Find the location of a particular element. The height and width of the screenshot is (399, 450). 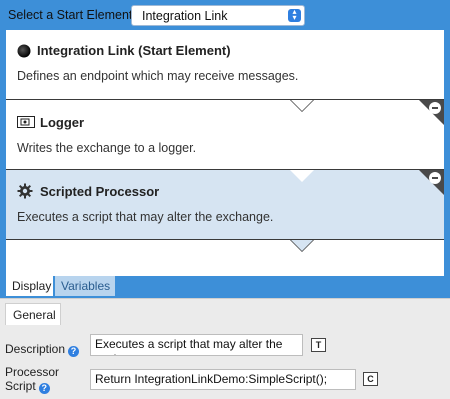

connector-notch is located at coordinates (302, 176).